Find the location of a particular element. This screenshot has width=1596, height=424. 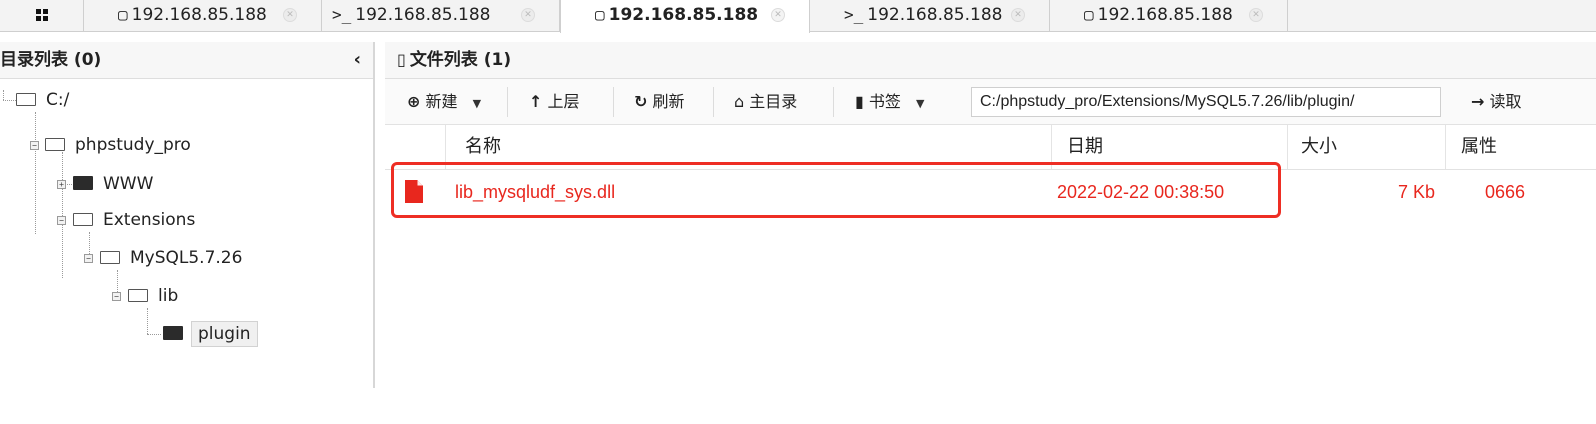

tab-3: >_ 192.168.85.188 ✕ is located at coordinates (930, 16).